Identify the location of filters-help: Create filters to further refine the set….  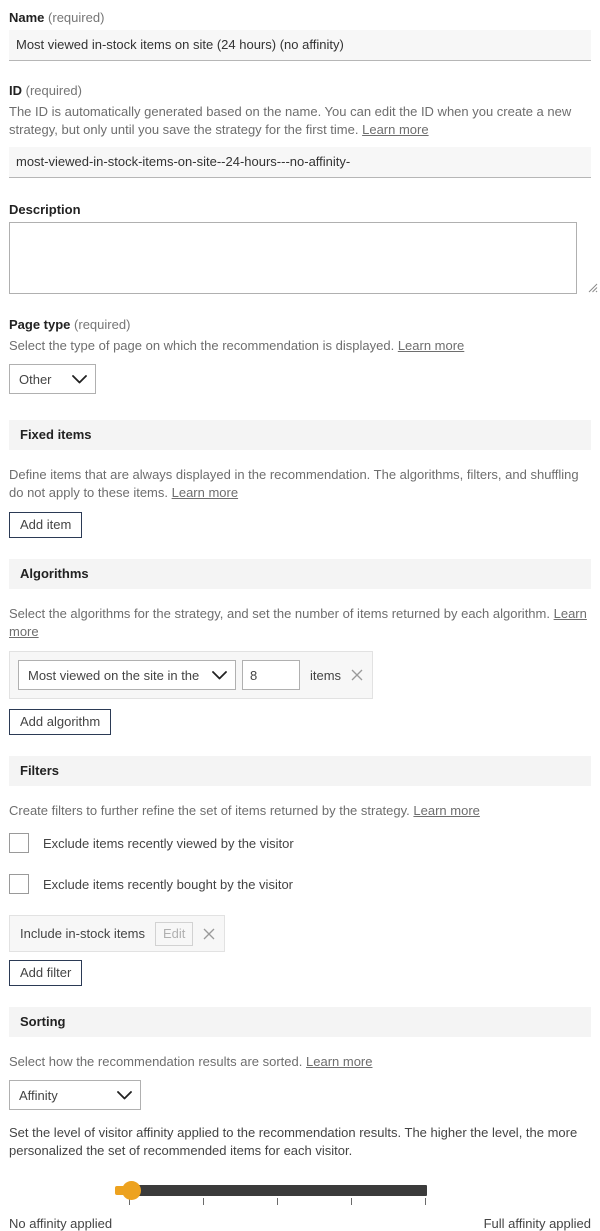
(300, 811).